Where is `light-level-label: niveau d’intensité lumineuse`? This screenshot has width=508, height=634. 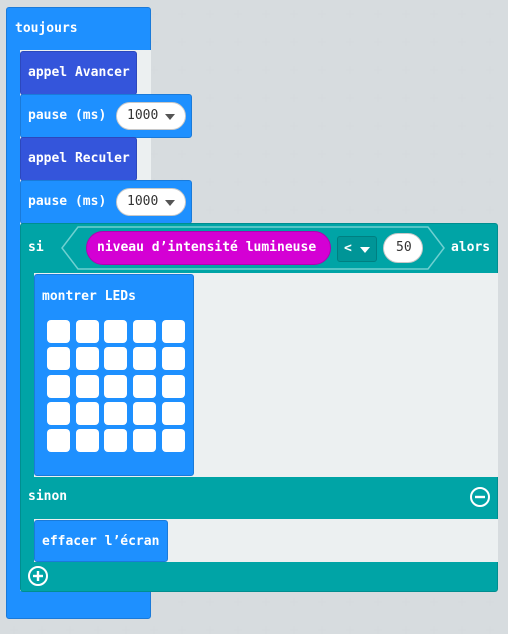
light-level-label: niveau d’intensité lumineuse is located at coordinates (207, 247).